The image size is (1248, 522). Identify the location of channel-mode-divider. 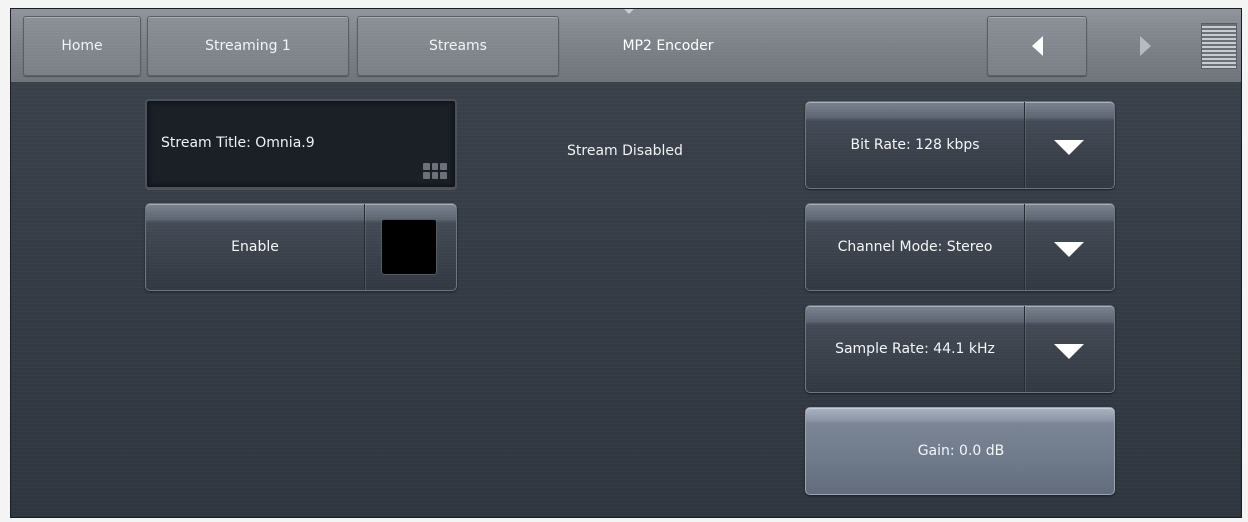
(1024, 247).